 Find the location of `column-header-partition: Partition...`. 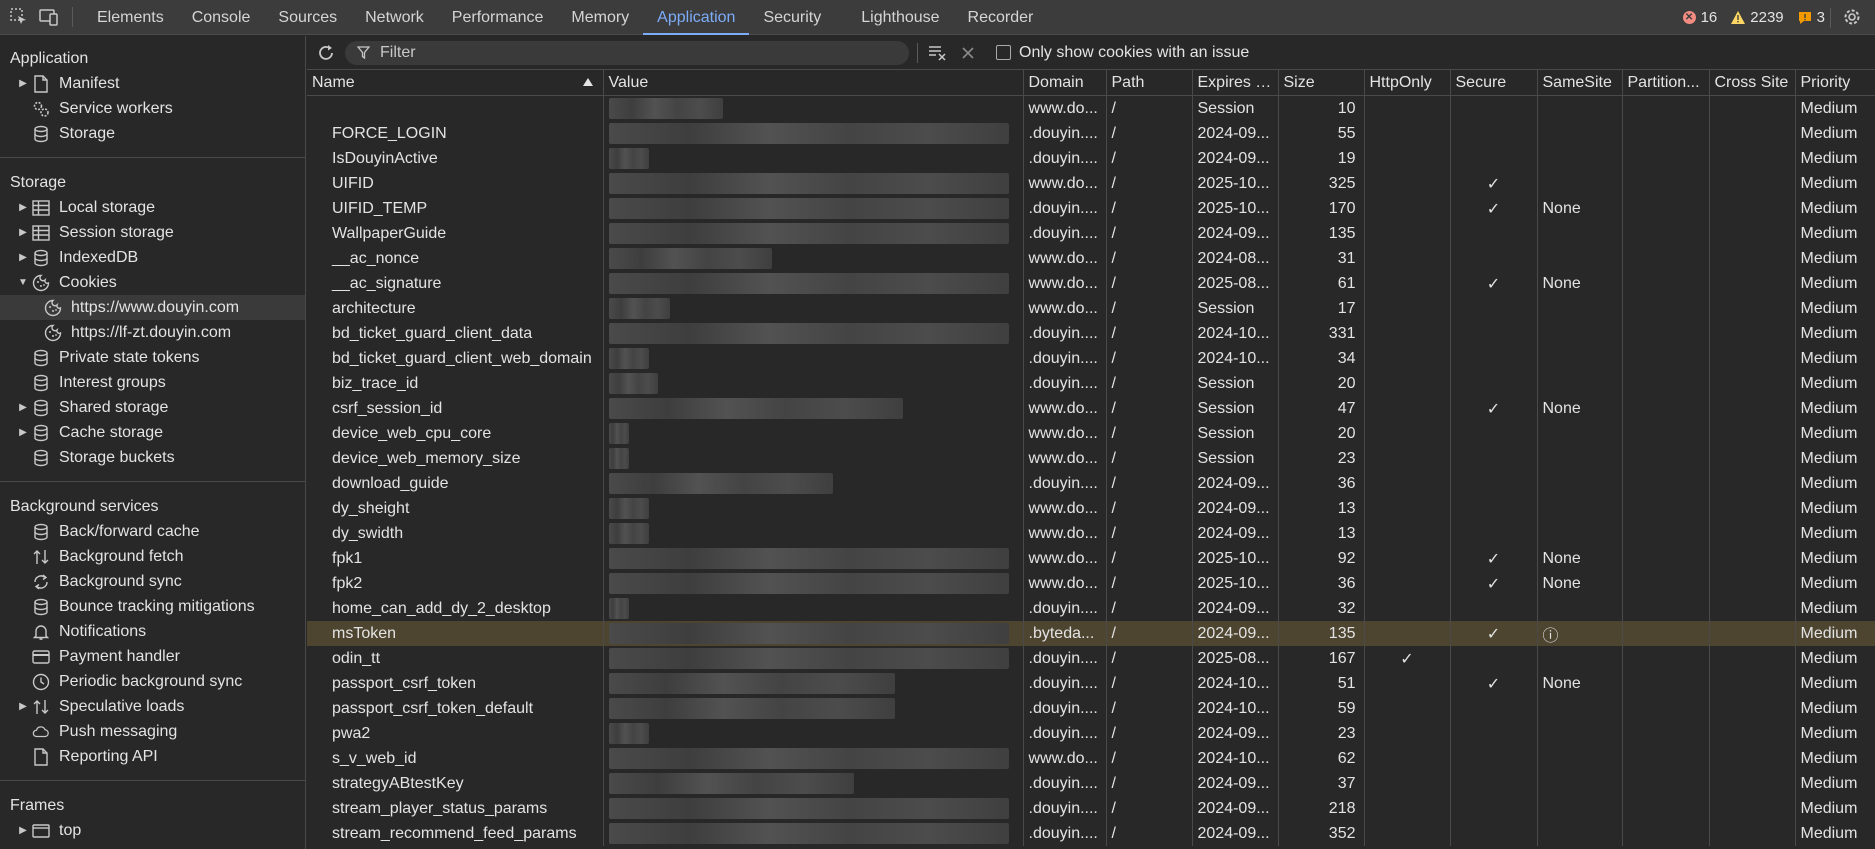

column-header-partition: Partition... is located at coordinates (1666, 83).